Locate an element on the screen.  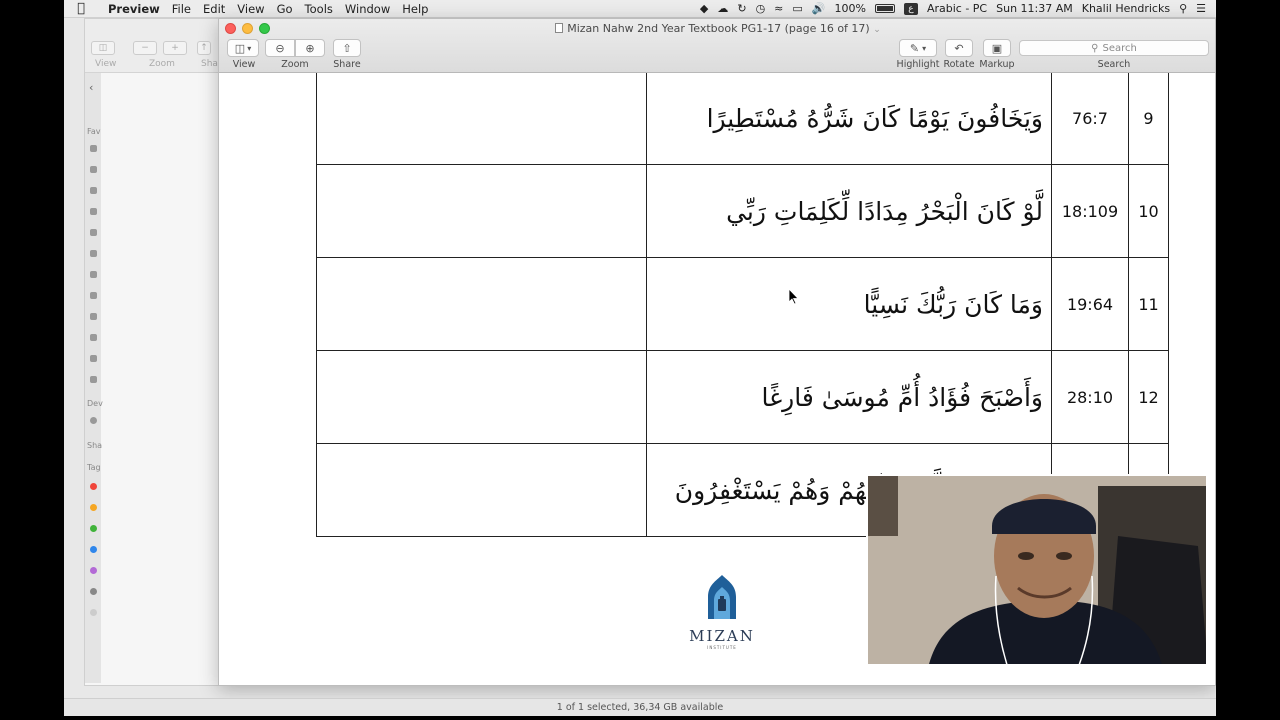
chevron-down-icon: ▾ is located at coordinates (924, 48).